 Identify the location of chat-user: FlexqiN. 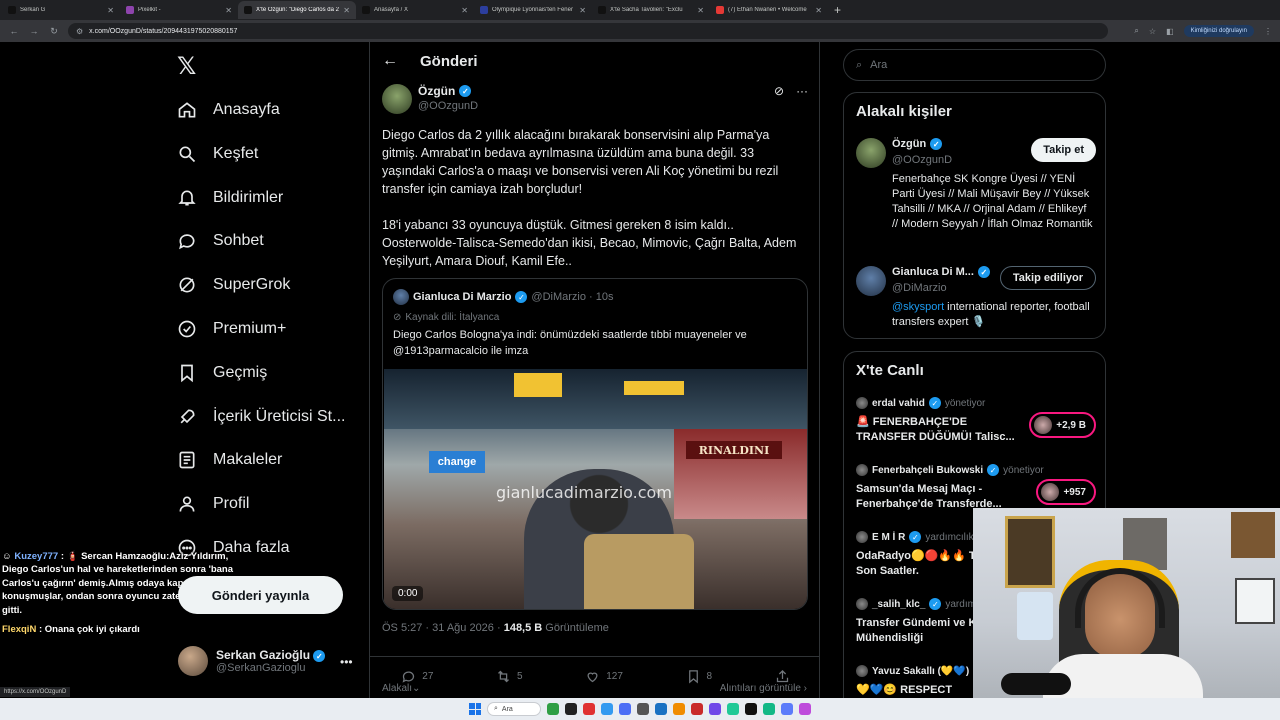
(19, 630).